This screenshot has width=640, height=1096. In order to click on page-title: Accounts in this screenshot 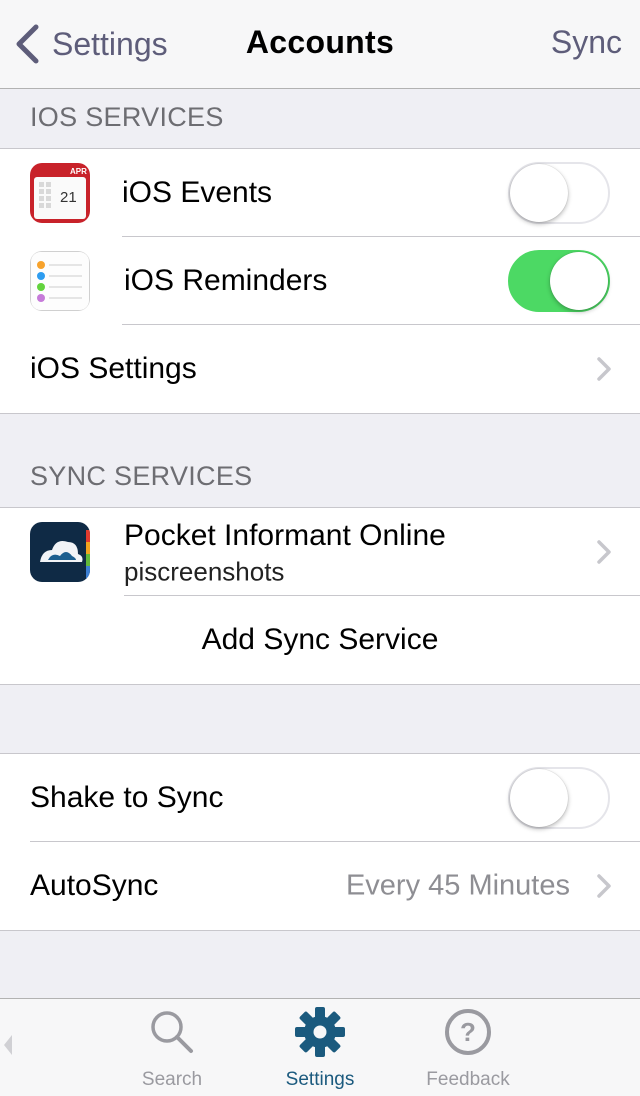, I will do `click(320, 42)`.